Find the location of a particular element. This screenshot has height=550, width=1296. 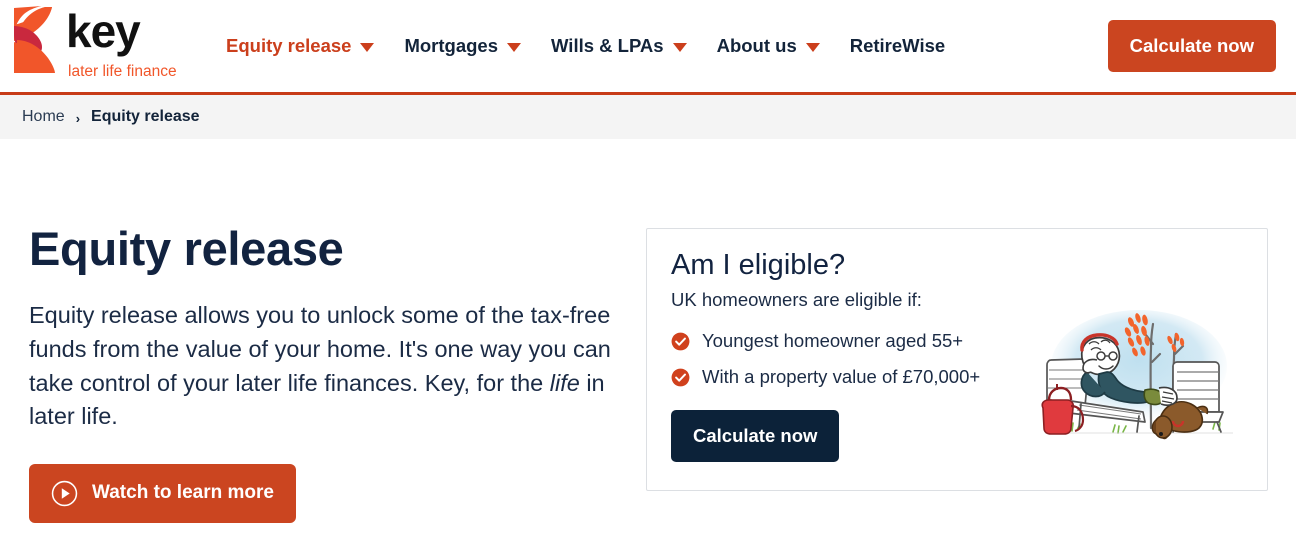

nav-item-wills-lpas: Wills & LPAs is located at coordinates (619, 46).